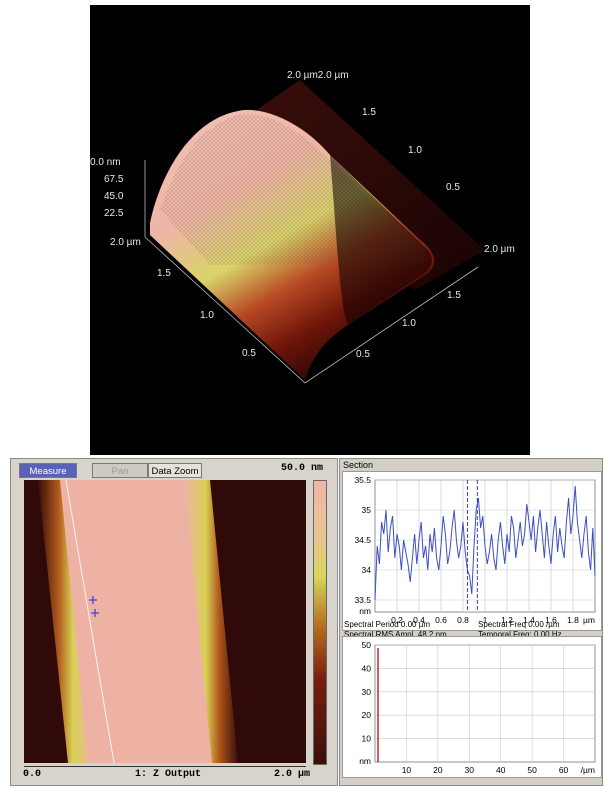 The width and height of the screenshot is (605, 789). I want to click on section-x-tick: 0.8, so click(463, 620).